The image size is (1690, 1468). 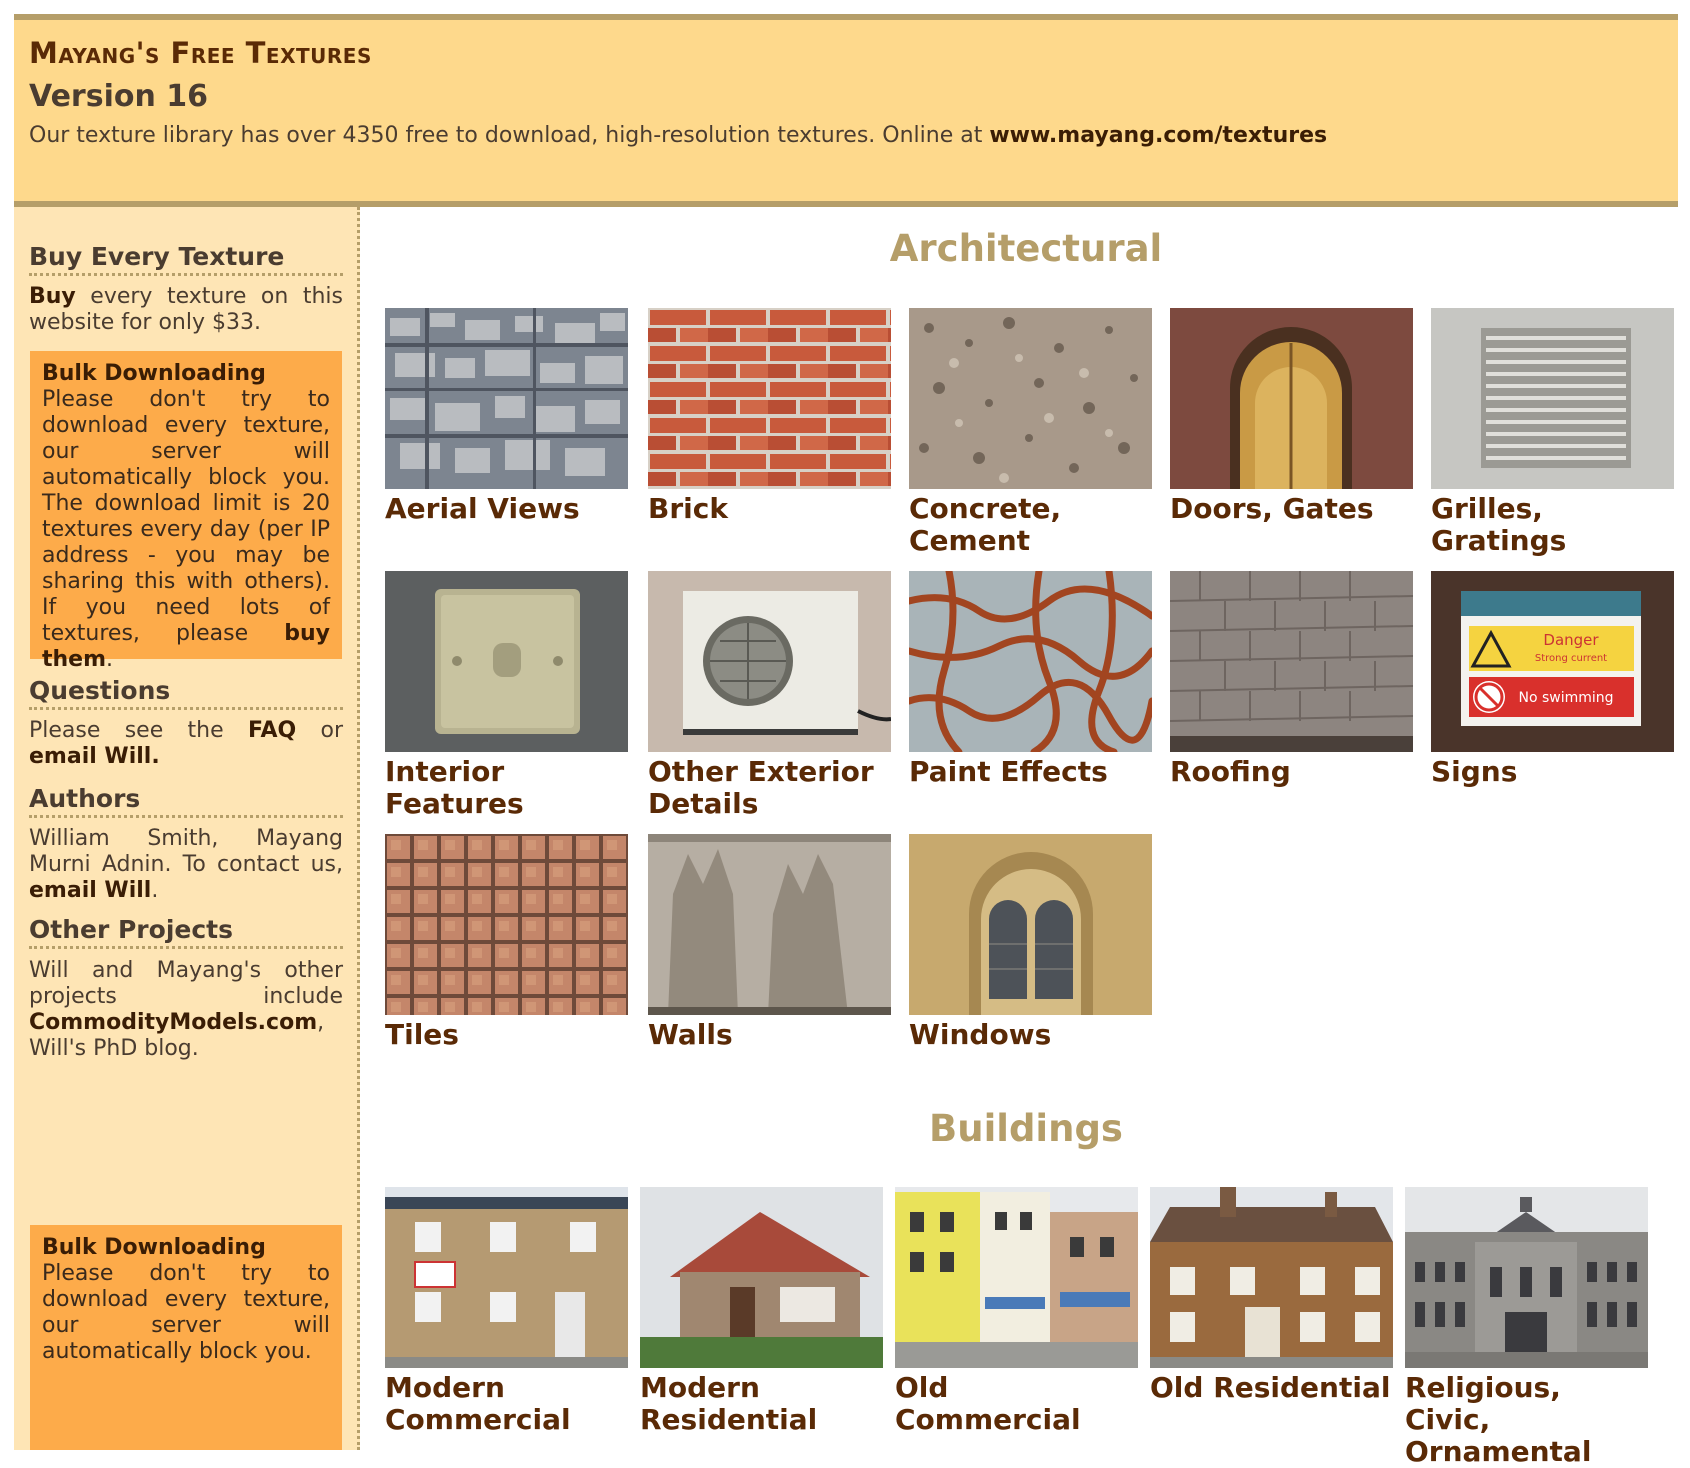 I want to click on tile-label: Brick, so click(x=688, y=508).